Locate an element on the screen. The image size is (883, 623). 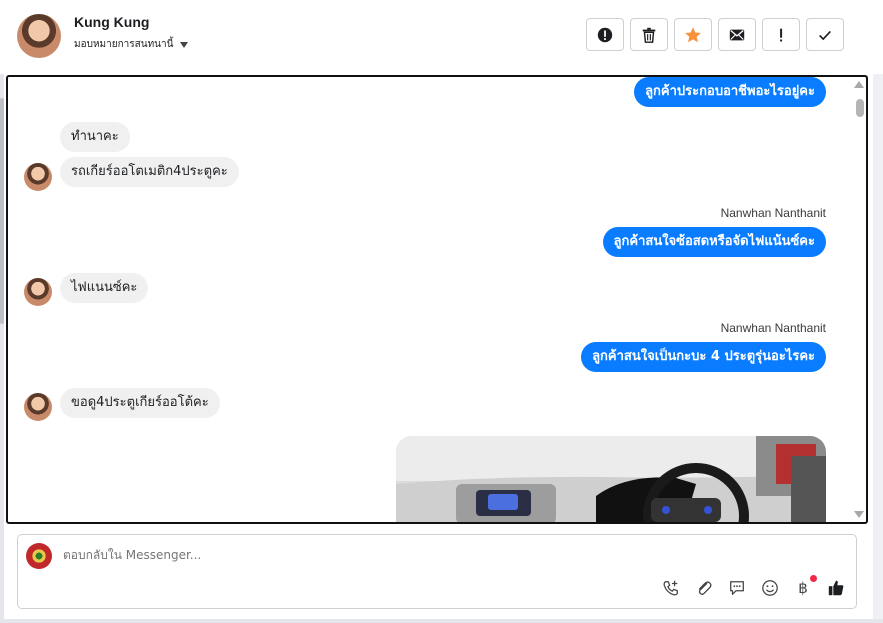
reply-composer: ฿ is located at coordinates (437, 571).